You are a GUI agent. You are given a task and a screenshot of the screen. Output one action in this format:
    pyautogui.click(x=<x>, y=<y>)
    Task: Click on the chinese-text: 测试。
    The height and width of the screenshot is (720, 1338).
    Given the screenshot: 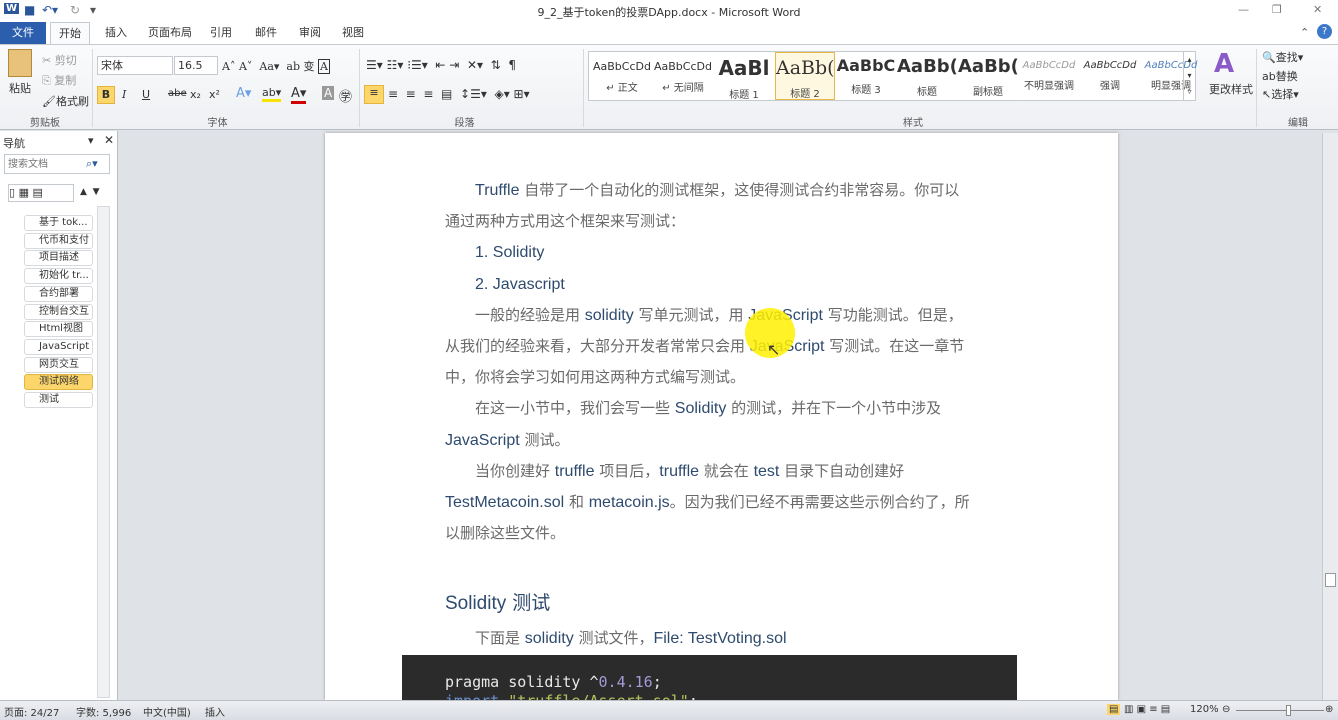 What is the action you would take?
    pyautogui.click(x=544, y=439)
    